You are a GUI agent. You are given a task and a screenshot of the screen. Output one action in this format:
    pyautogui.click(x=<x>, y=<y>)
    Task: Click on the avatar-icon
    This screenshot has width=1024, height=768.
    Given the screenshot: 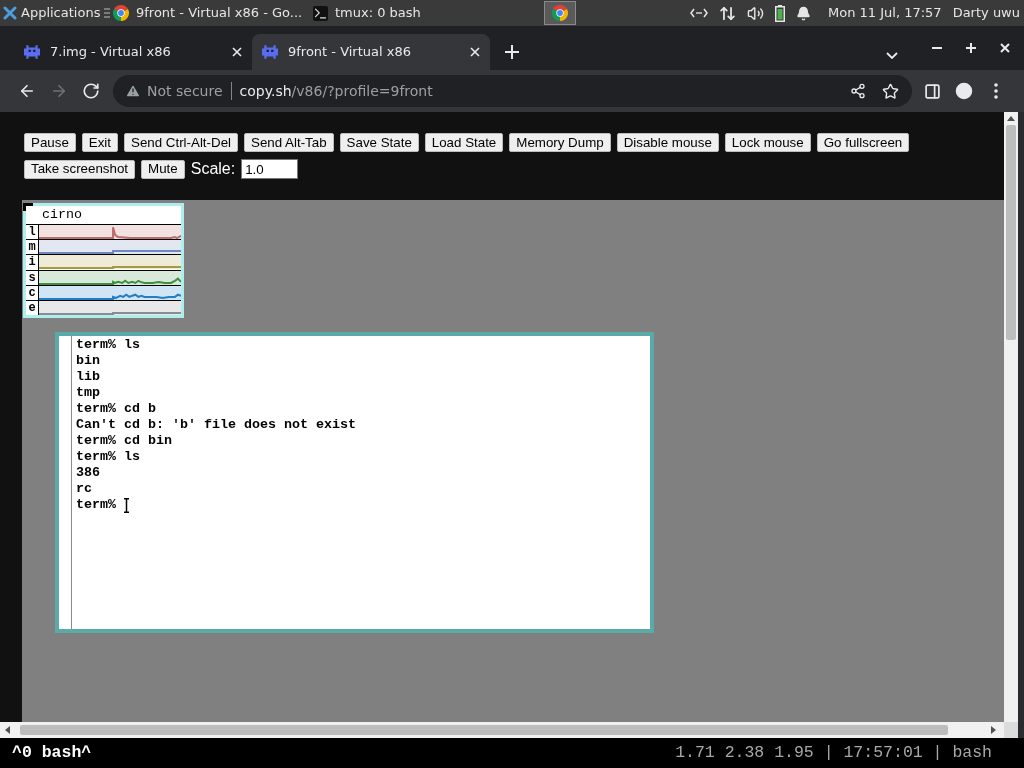 What is the action you would take?
    pyautogui.click(x=964, y=91)
    